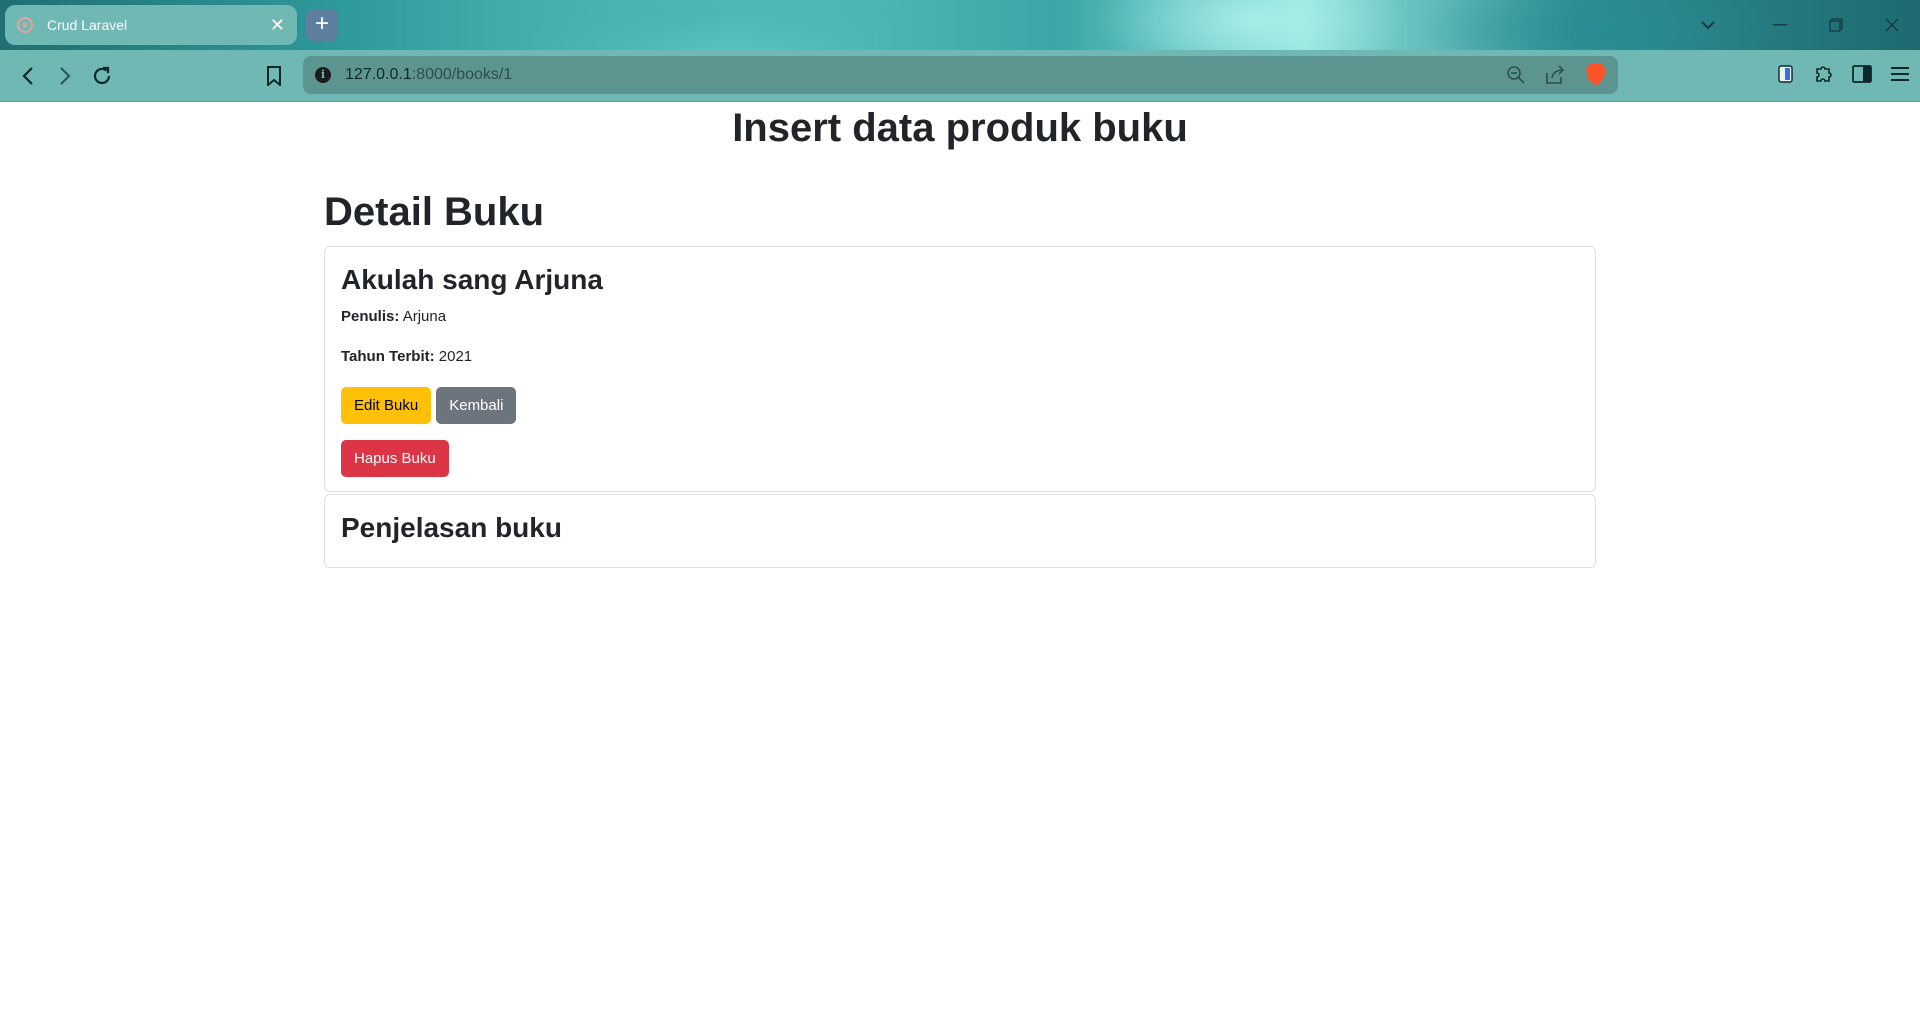 Image resolution: width=1920 pixels, height=1020 pixels. What do you see at coordinates (472, 279) in the screenshot?
I see `book-title: Akulah sang Arjuna` at bounding box center [472, 279].